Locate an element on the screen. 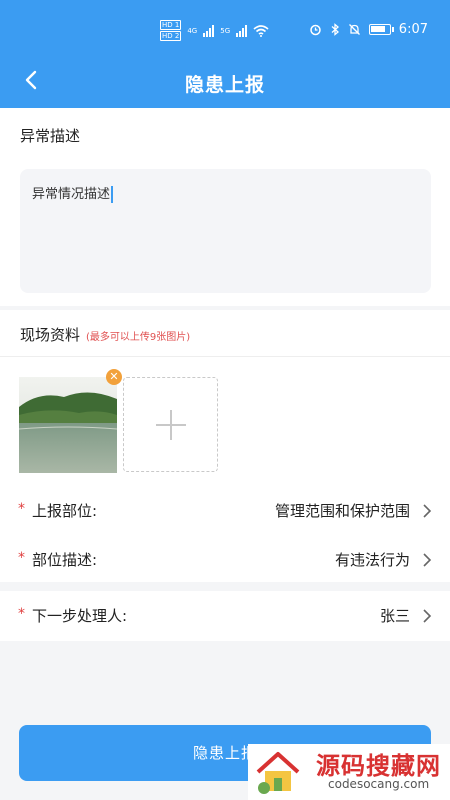 The height and width of the screenshot is (800, 450). status-bar: HD 1 HD 2 4G 5G 6:07 is located at coordinates (225, 33).